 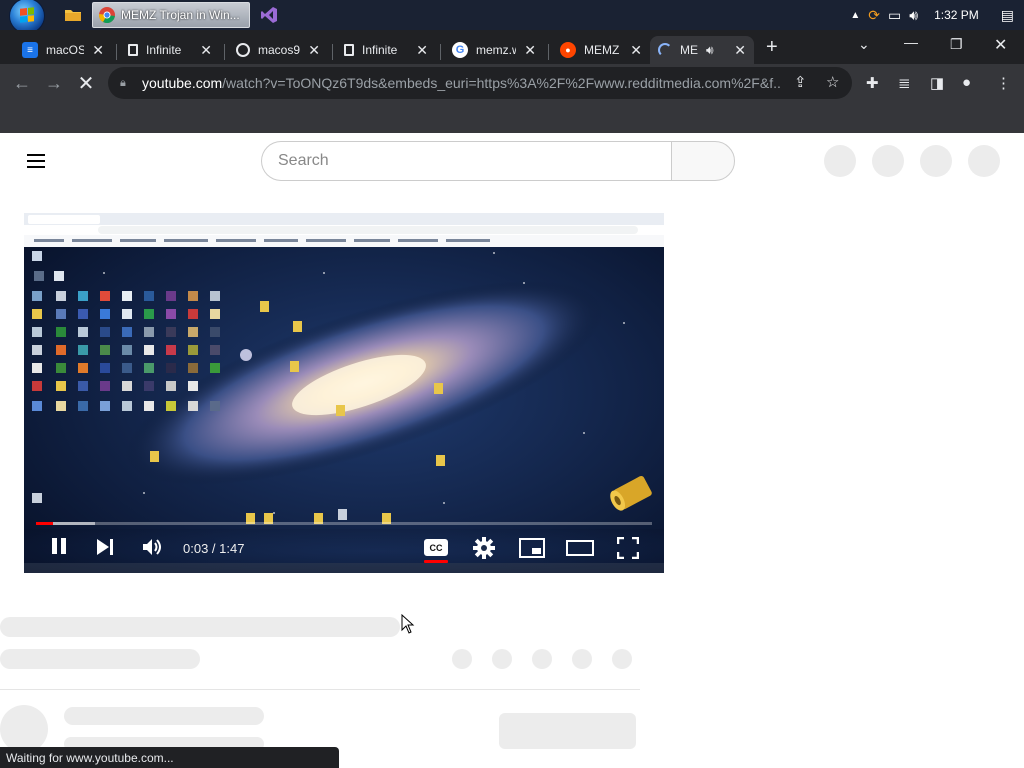 I want to click on sync-icon: ⟳, so click(x=874, y=15).